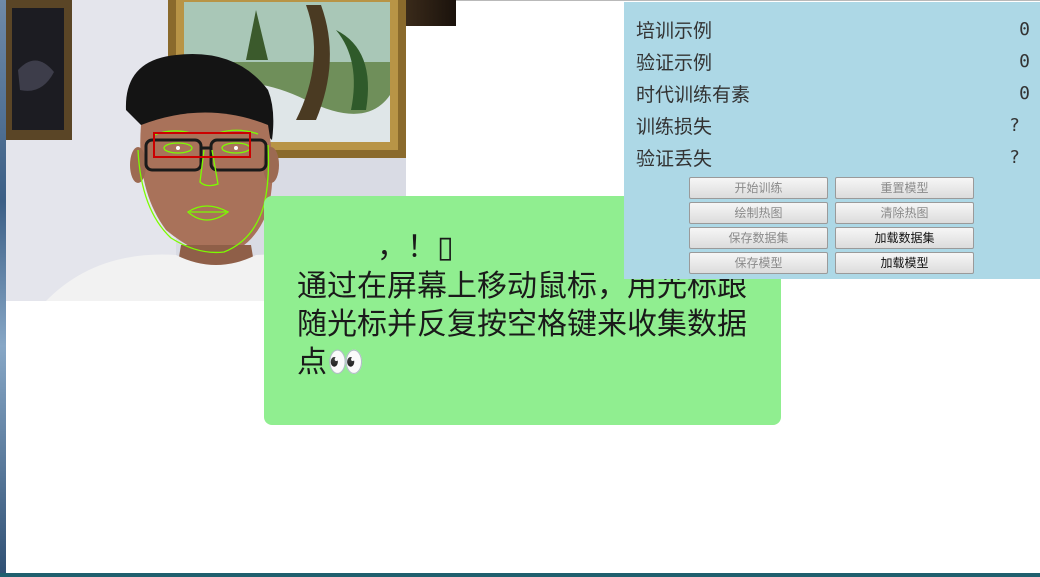 The height and width of the screenshot is (577, 1040). Describe the element at coordinates (674, 126) in the screenshot. I see `stat-label: 训练损失` at that location.